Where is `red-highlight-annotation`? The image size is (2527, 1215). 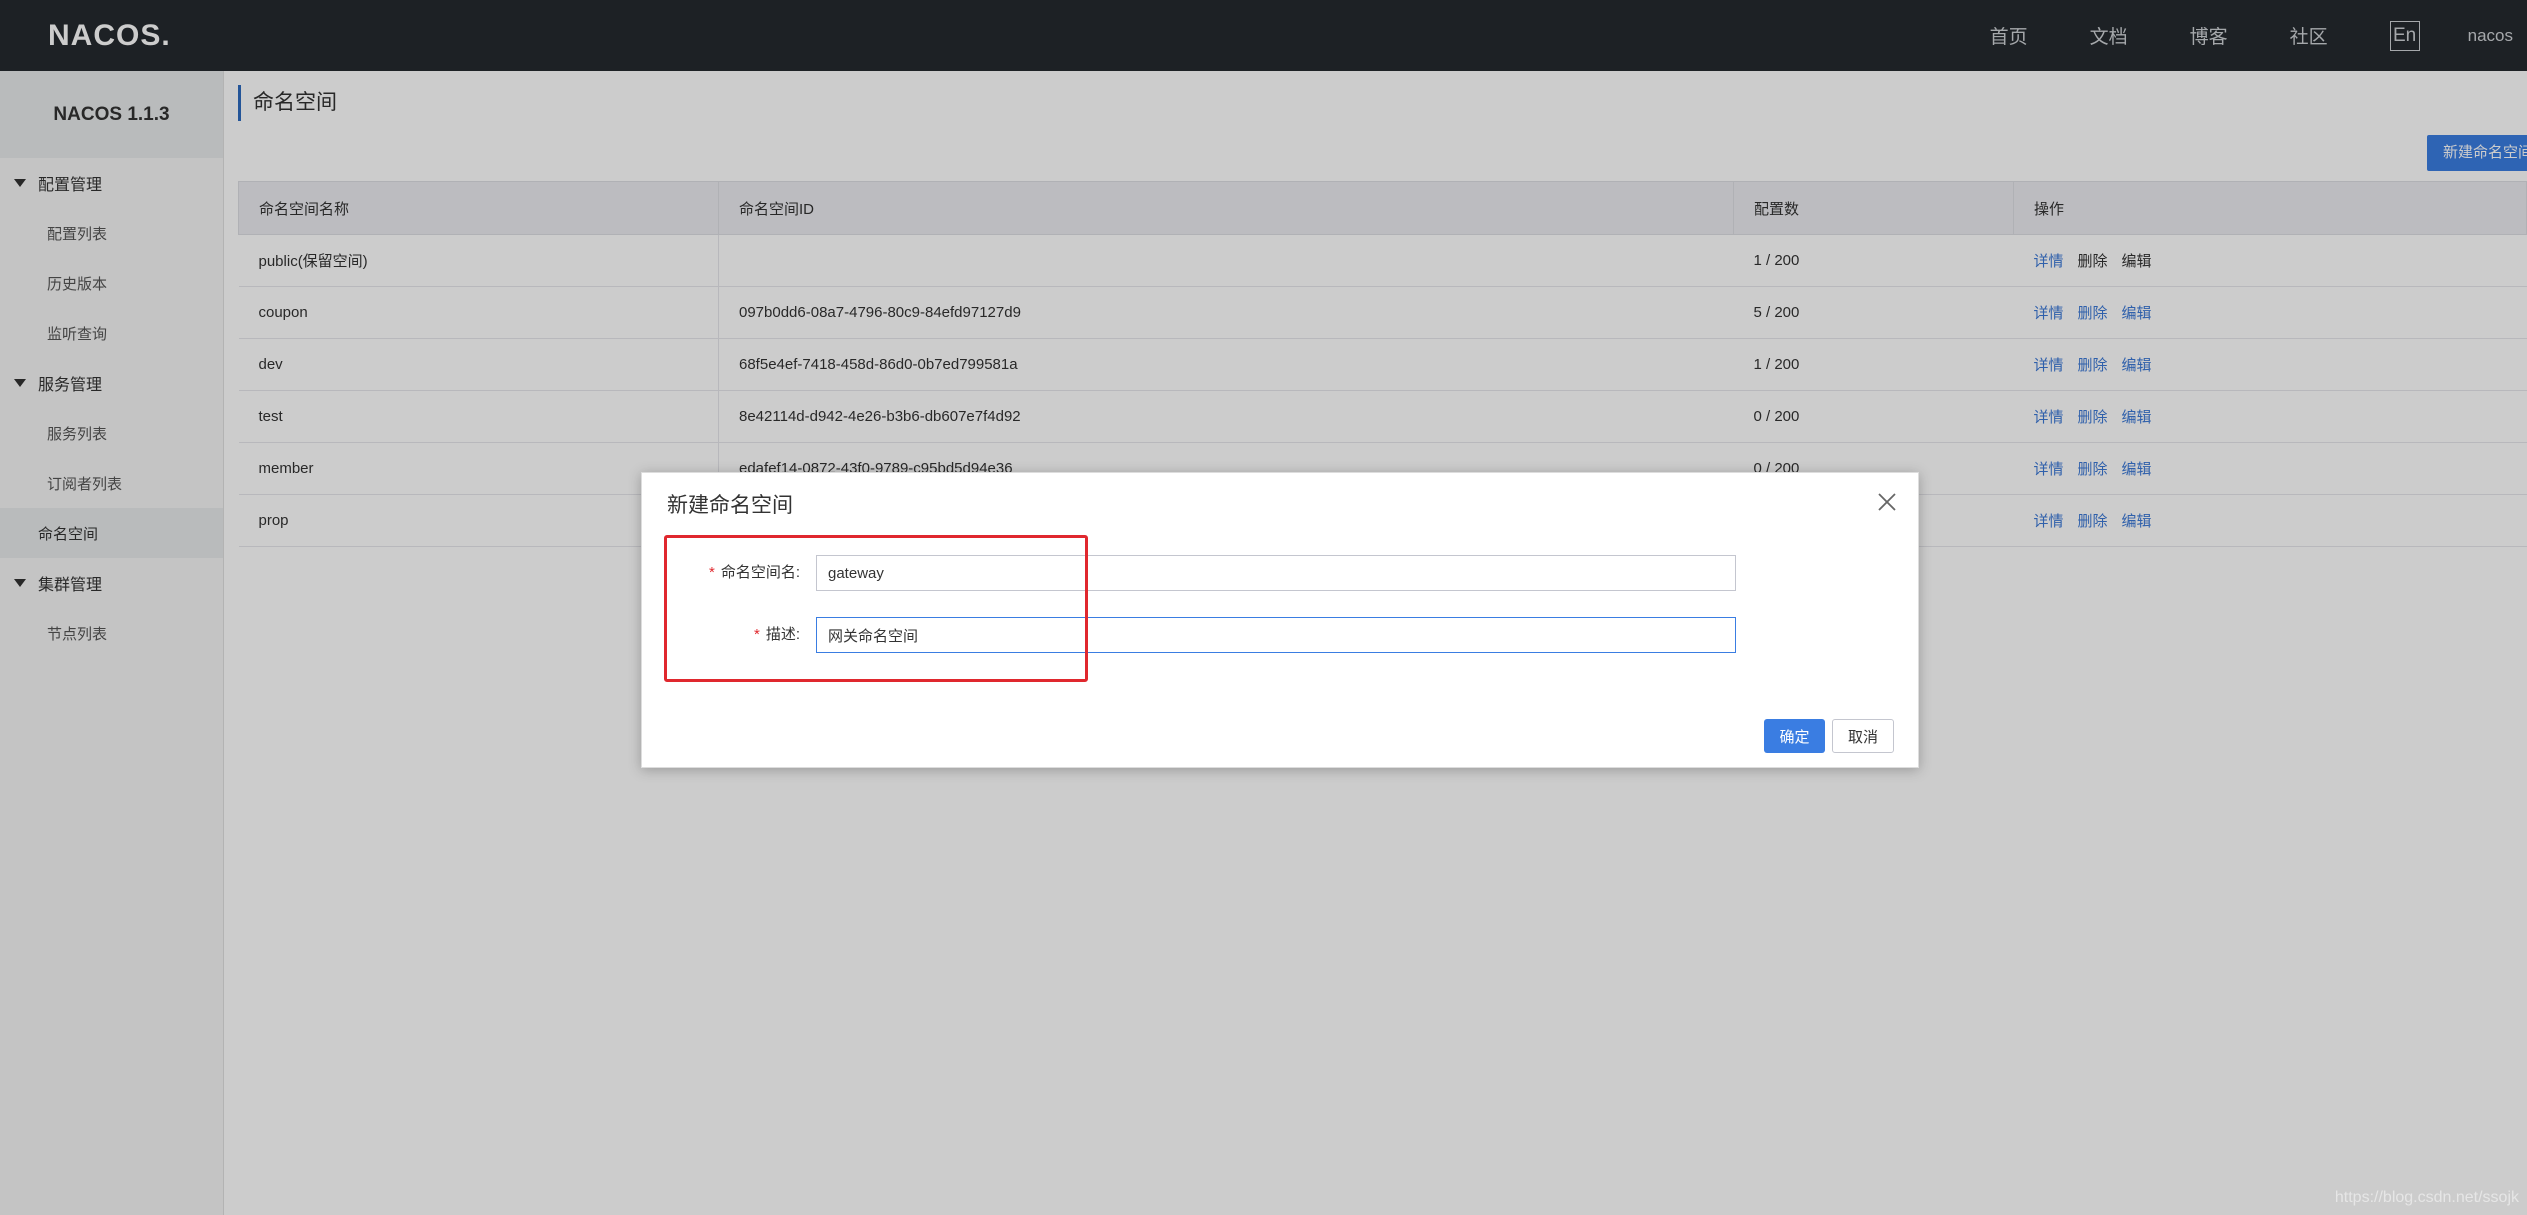 red-highlight-annotation is located at coordinates (876, 608).